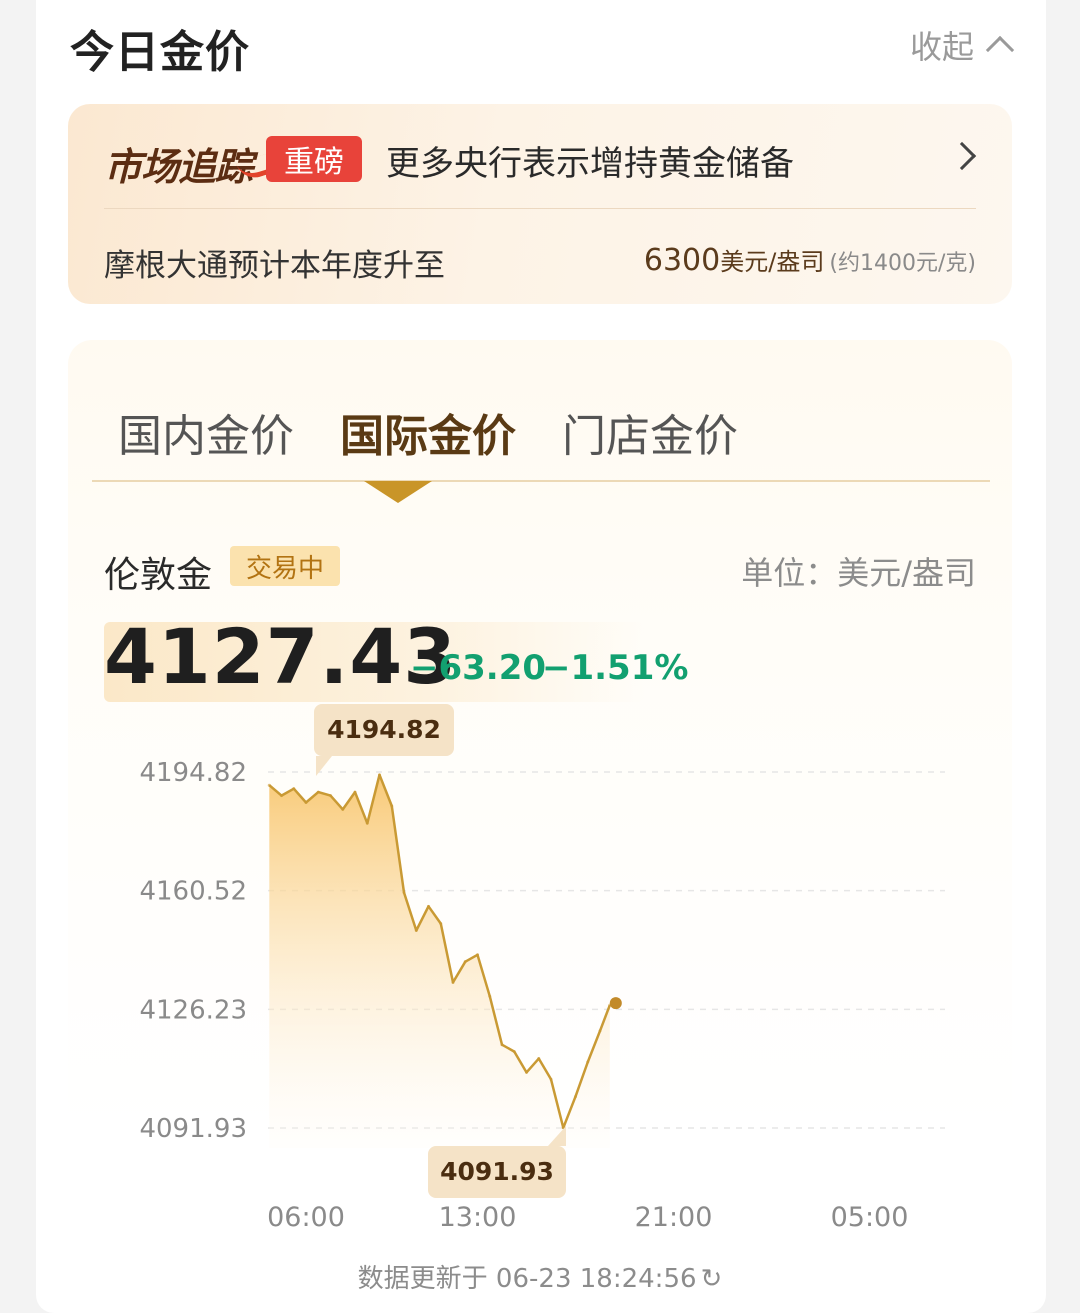 The width and height of the screenshot is (1080, 1313). Describe the element at coordinates (870, 1217) in the screenshot. I see `x-tick-label: 05:00` at that location.